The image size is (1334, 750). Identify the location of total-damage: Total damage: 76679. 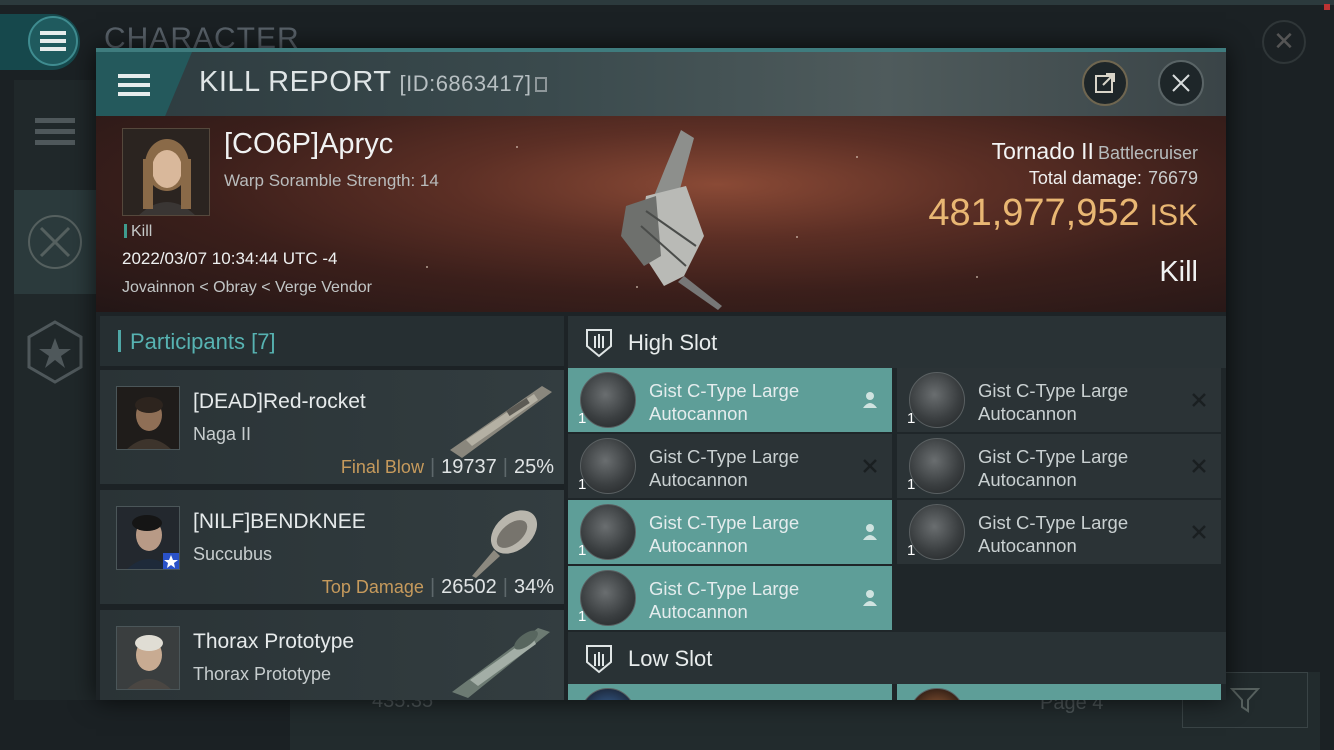
(1113, 178).